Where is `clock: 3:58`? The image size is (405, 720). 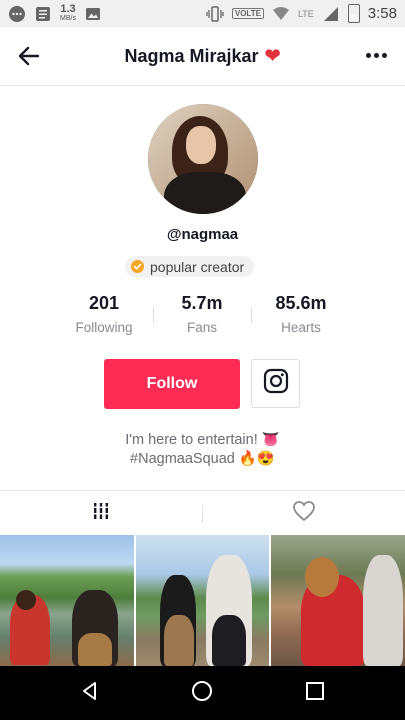
clock: 3:58 is located at coordinates (382, 13).